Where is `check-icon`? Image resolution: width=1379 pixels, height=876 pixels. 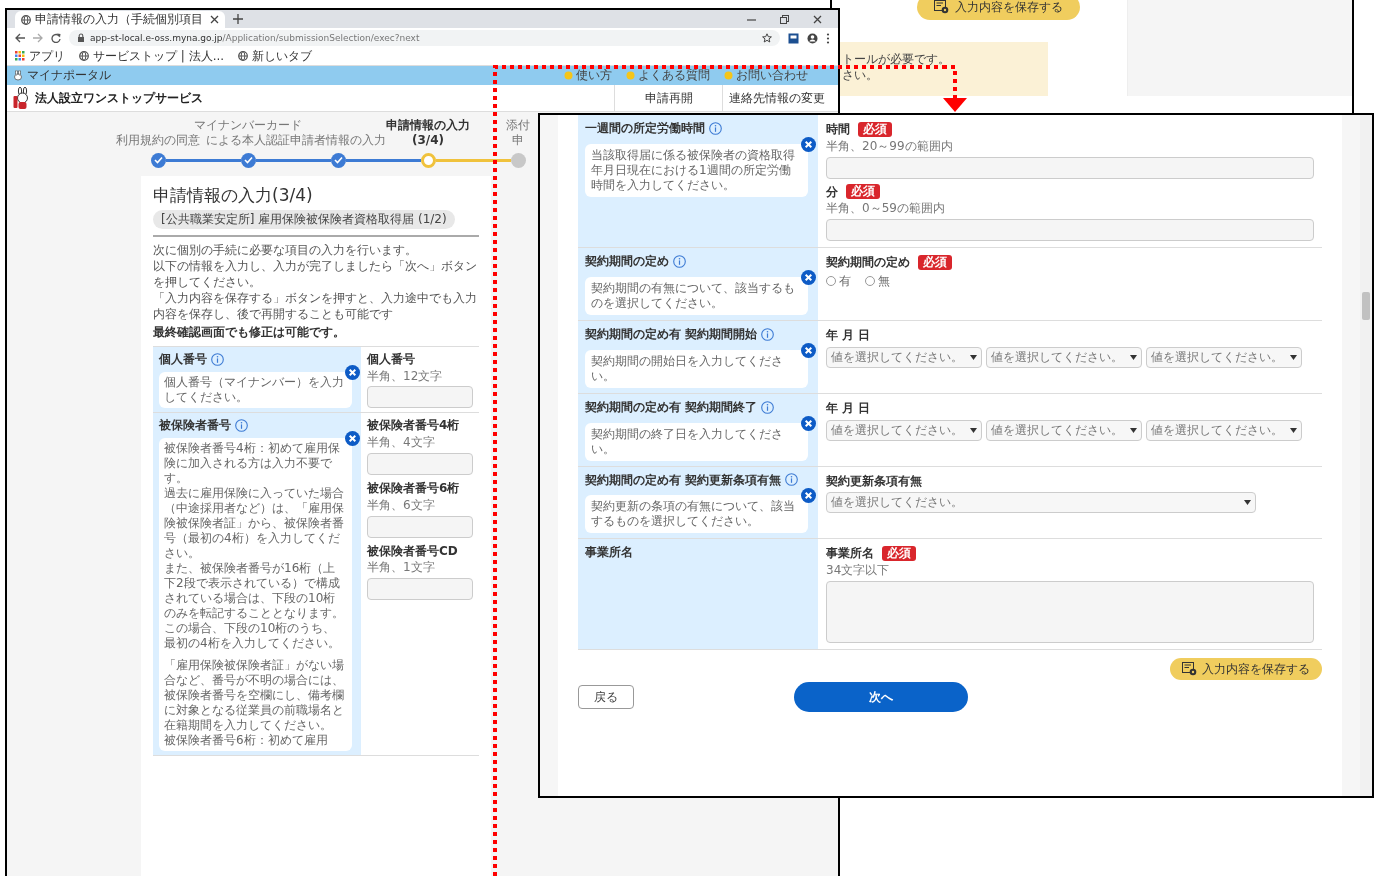
check-icon is located at coordinates (338, 160).